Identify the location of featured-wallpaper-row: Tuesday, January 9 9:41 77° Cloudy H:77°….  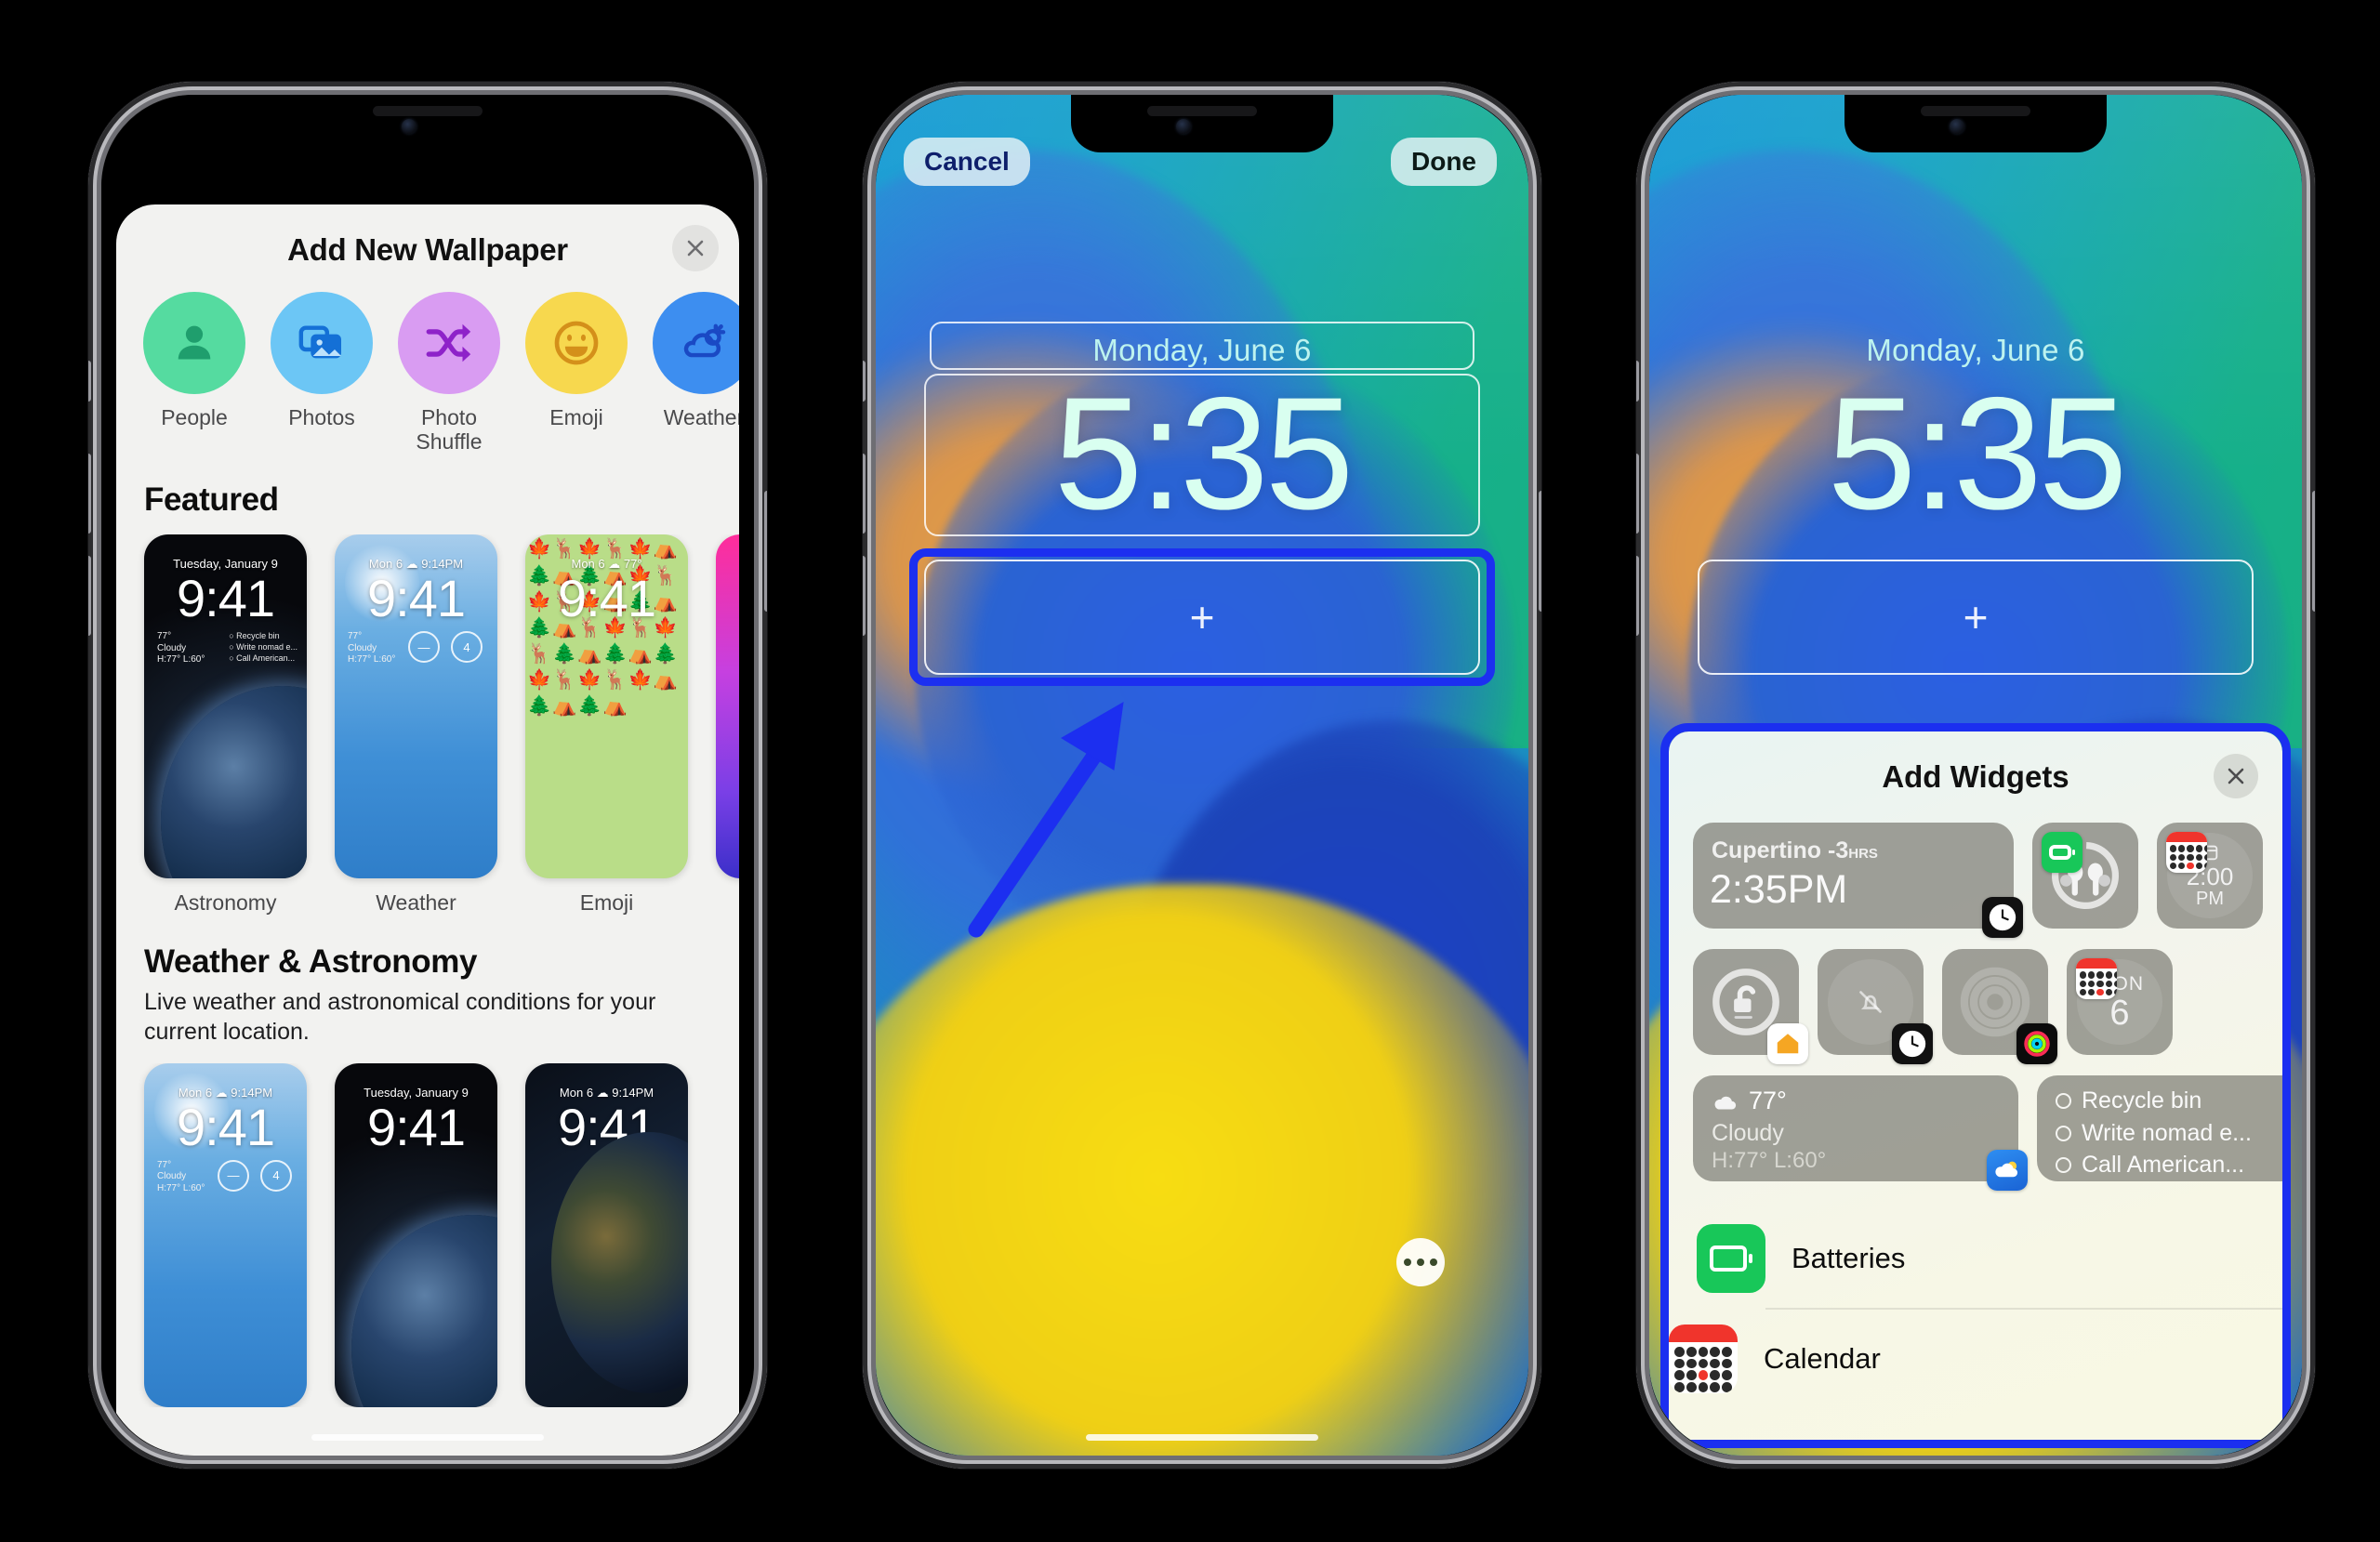
(427, 725).